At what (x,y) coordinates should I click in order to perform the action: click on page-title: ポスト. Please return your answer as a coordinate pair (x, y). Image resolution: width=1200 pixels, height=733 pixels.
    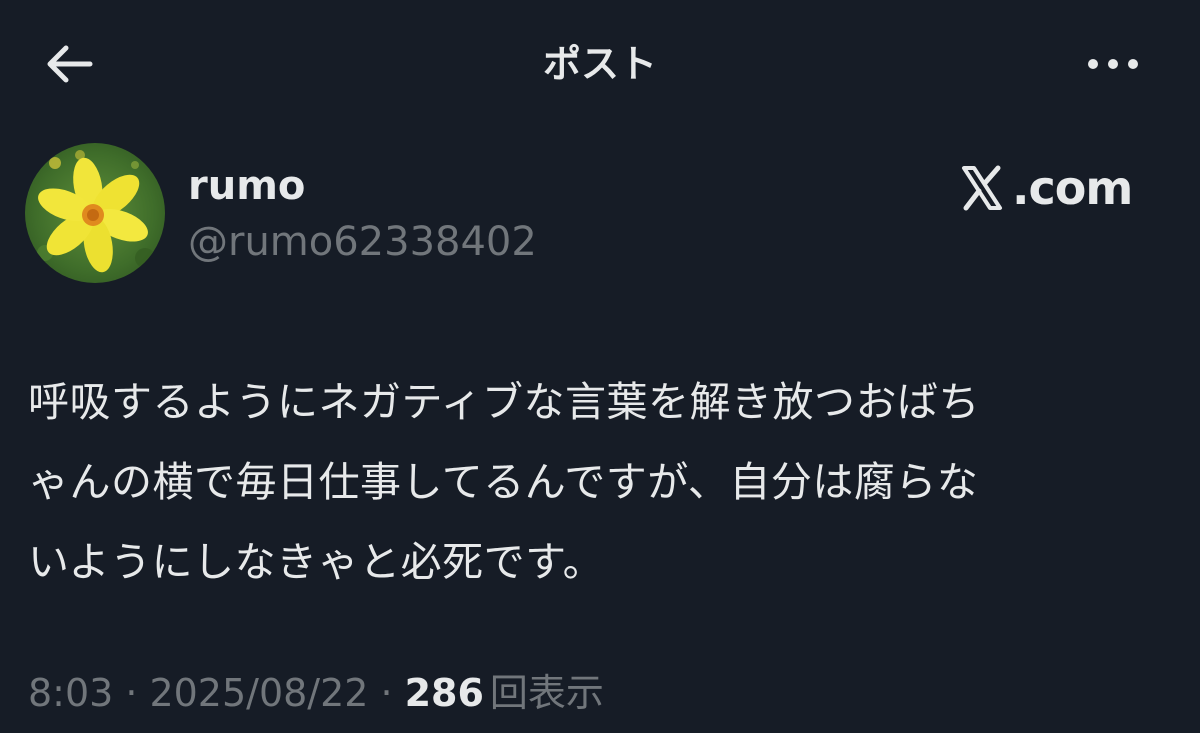
    Looking at the image, I should click on (599, 64).